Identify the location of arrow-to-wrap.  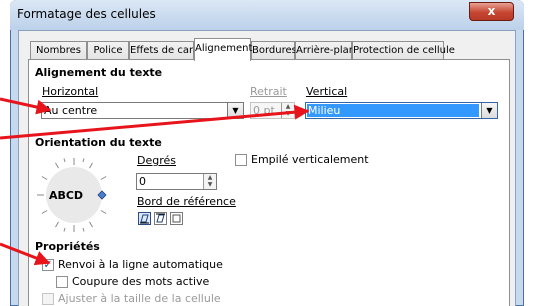
(25, 254).